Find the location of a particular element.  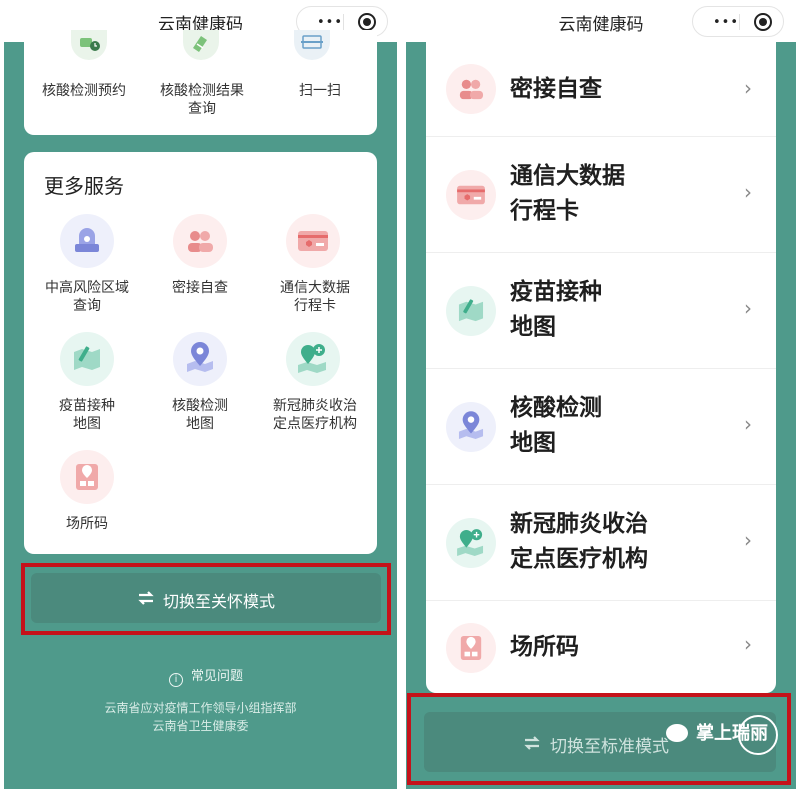

list-item-label: 密接自查 is located at coordinates (556, 89).